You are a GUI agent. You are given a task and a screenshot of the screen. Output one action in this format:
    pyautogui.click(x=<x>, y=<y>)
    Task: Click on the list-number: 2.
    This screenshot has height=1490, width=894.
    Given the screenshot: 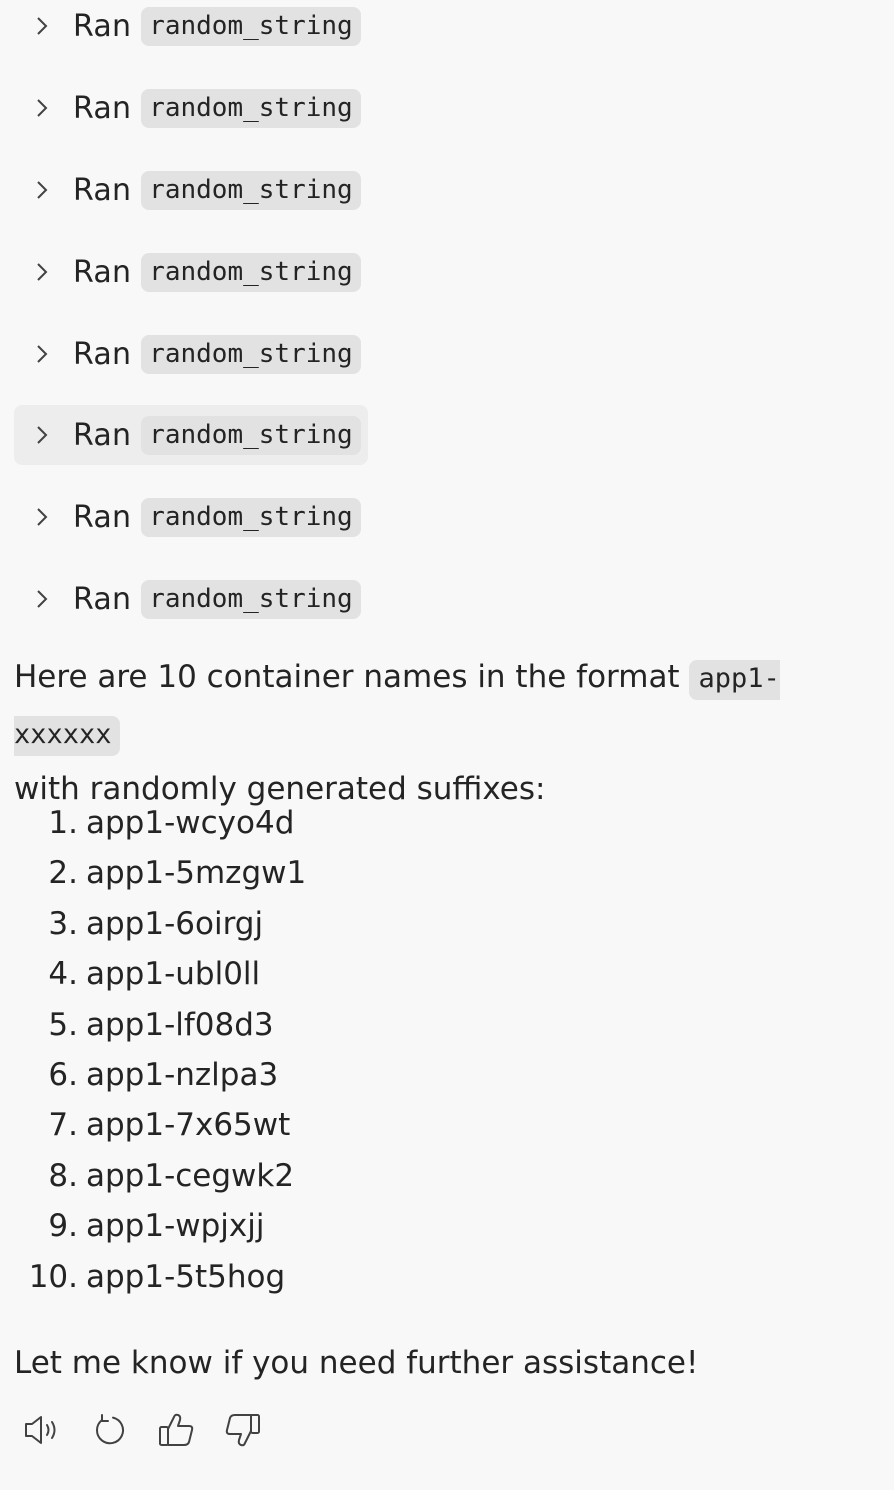 What is the action you would take?
    pyautogui.click(x=63, y=873)
    